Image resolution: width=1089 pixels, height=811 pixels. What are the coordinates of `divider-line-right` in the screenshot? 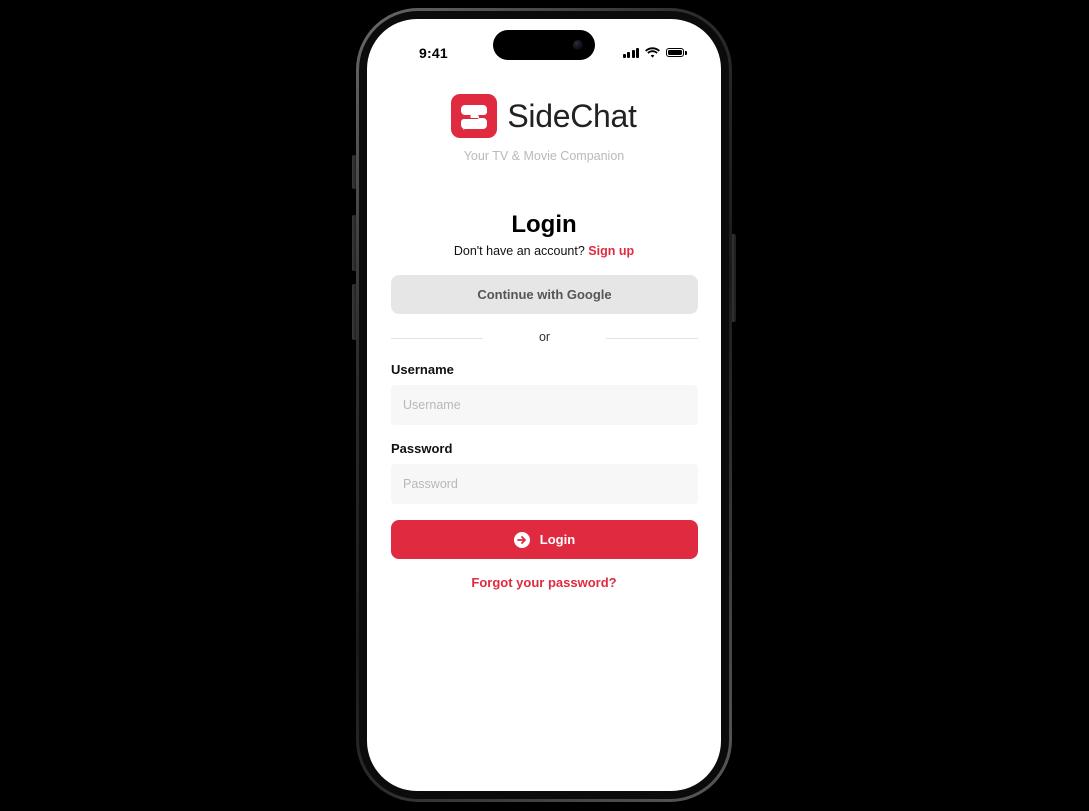 It's located at (652, 338).